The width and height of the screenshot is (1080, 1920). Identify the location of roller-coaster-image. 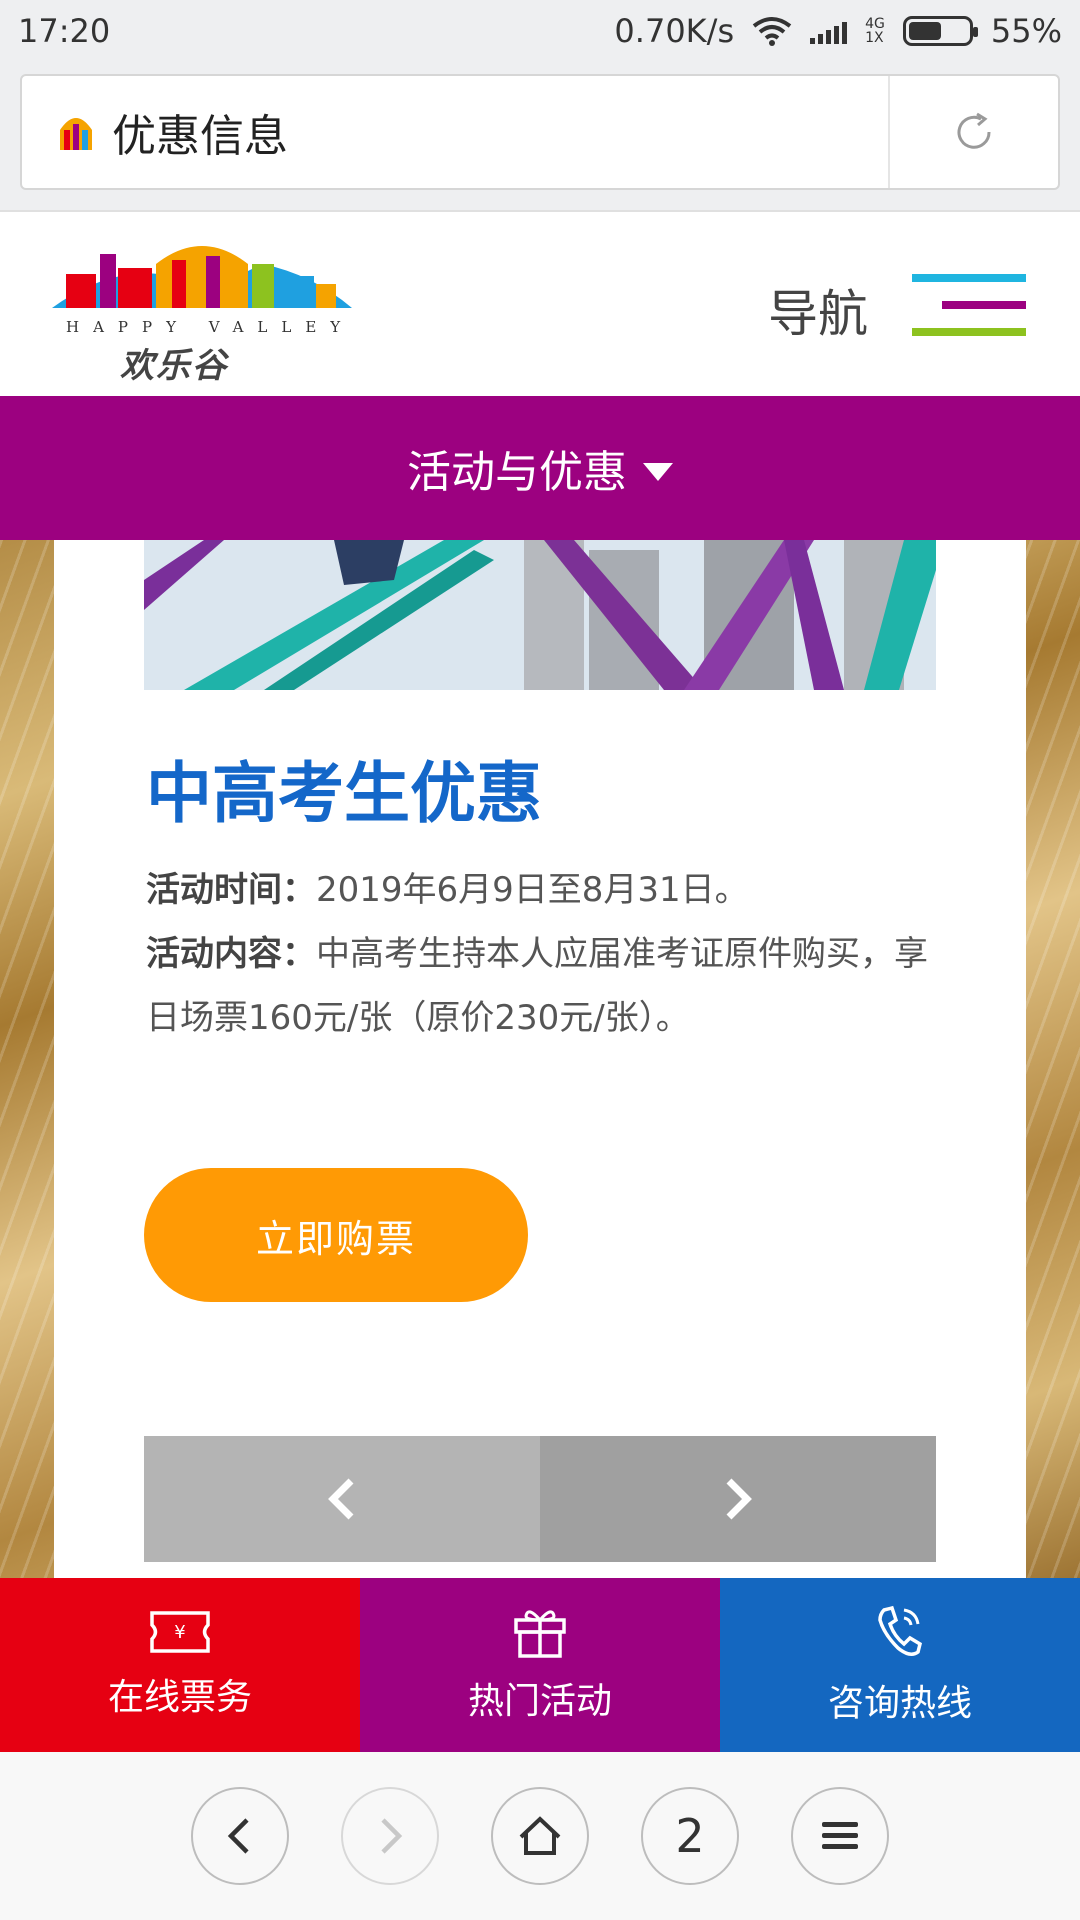
(540, 615).